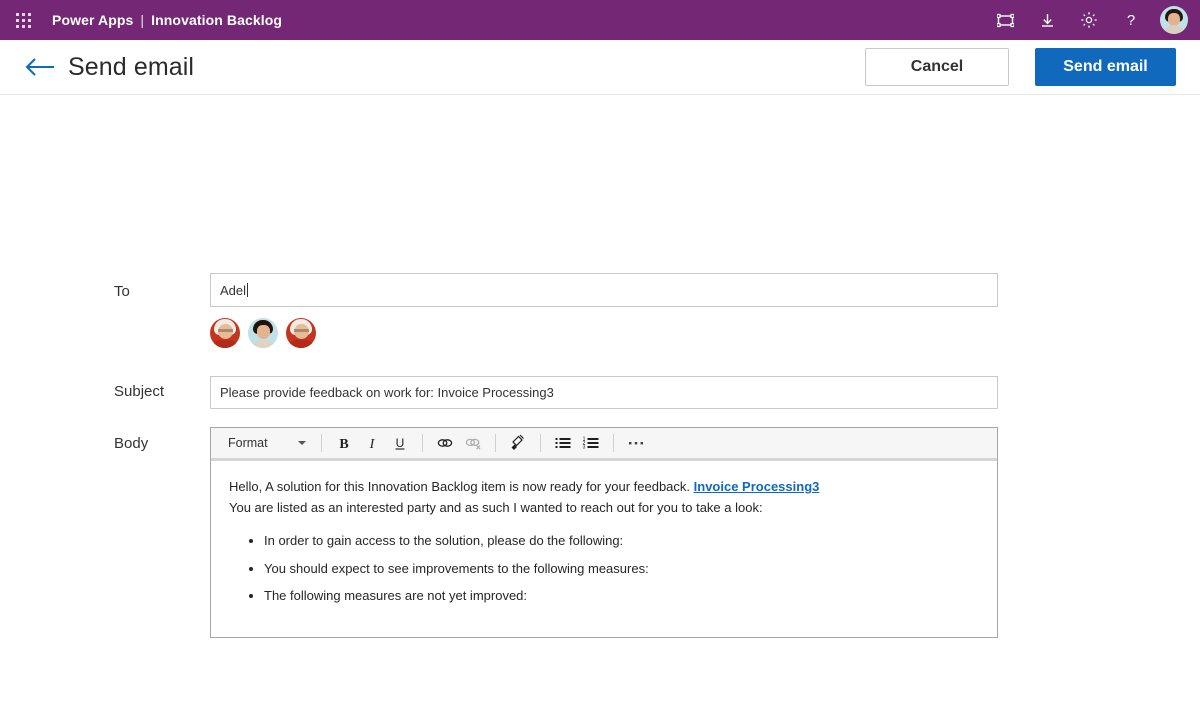  I want to click on underline-icon: U, so click(400, 443).